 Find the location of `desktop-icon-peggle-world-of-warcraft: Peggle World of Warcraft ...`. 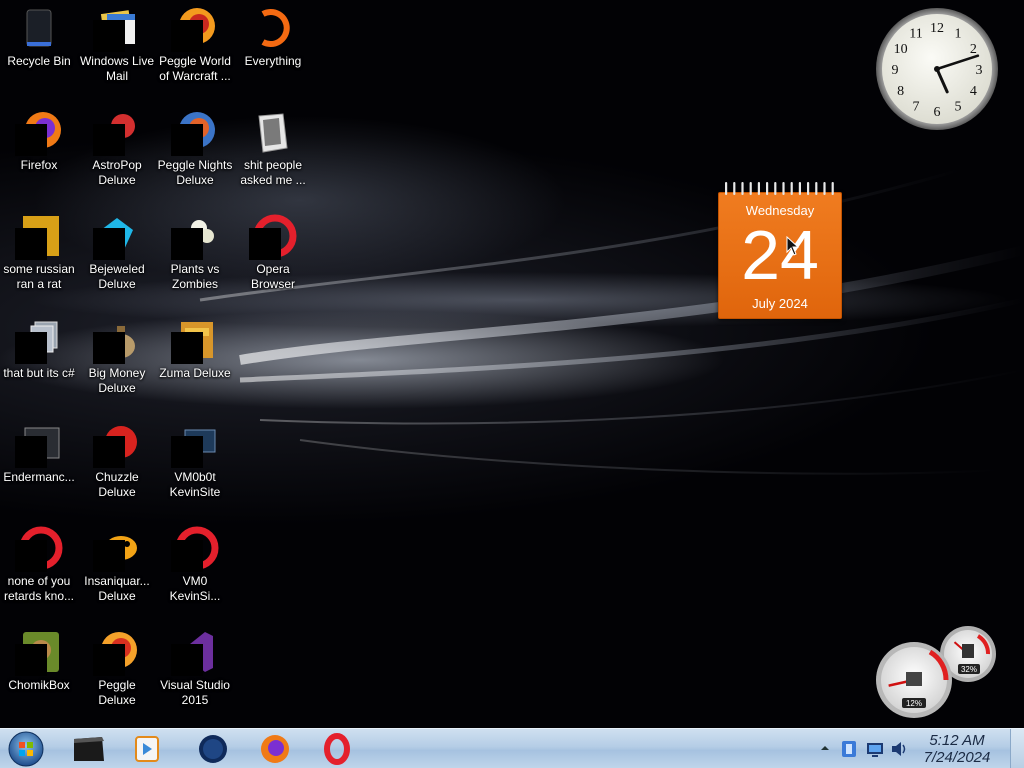

desktop-icon-peggle-world-of-warcraft: Peggle World of Warcraft ... is located at coordinates (195, 42).